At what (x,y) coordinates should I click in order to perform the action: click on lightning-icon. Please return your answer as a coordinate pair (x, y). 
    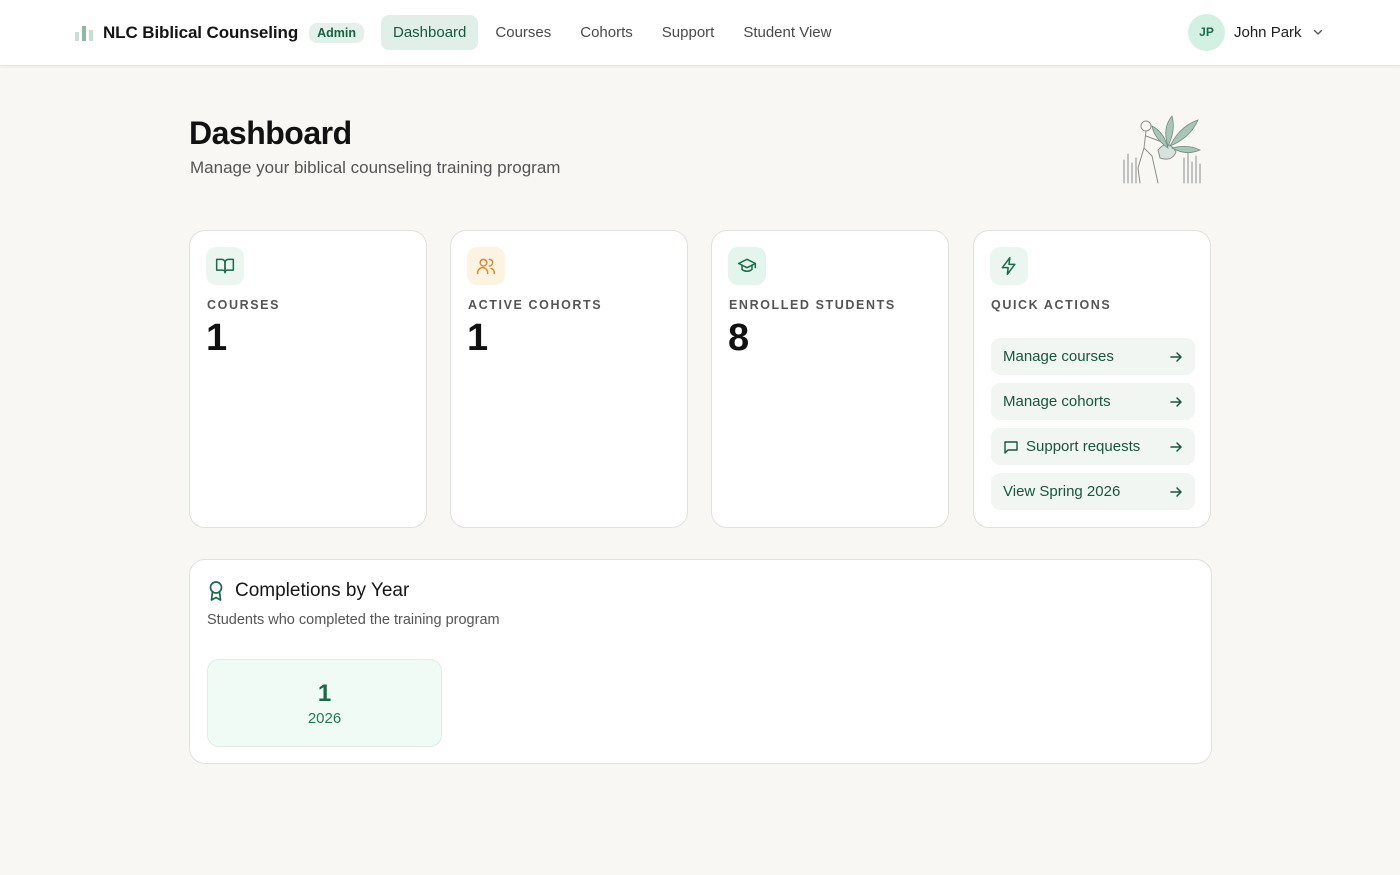
    Looking at the image, I should click on (1008, 266).